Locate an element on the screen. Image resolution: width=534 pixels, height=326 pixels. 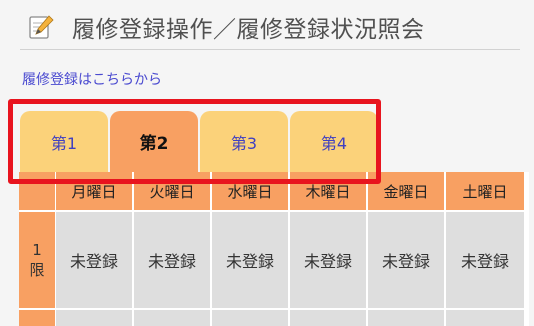
registration-link: 履修登録はこちらから is located at coordinates (92, 79).